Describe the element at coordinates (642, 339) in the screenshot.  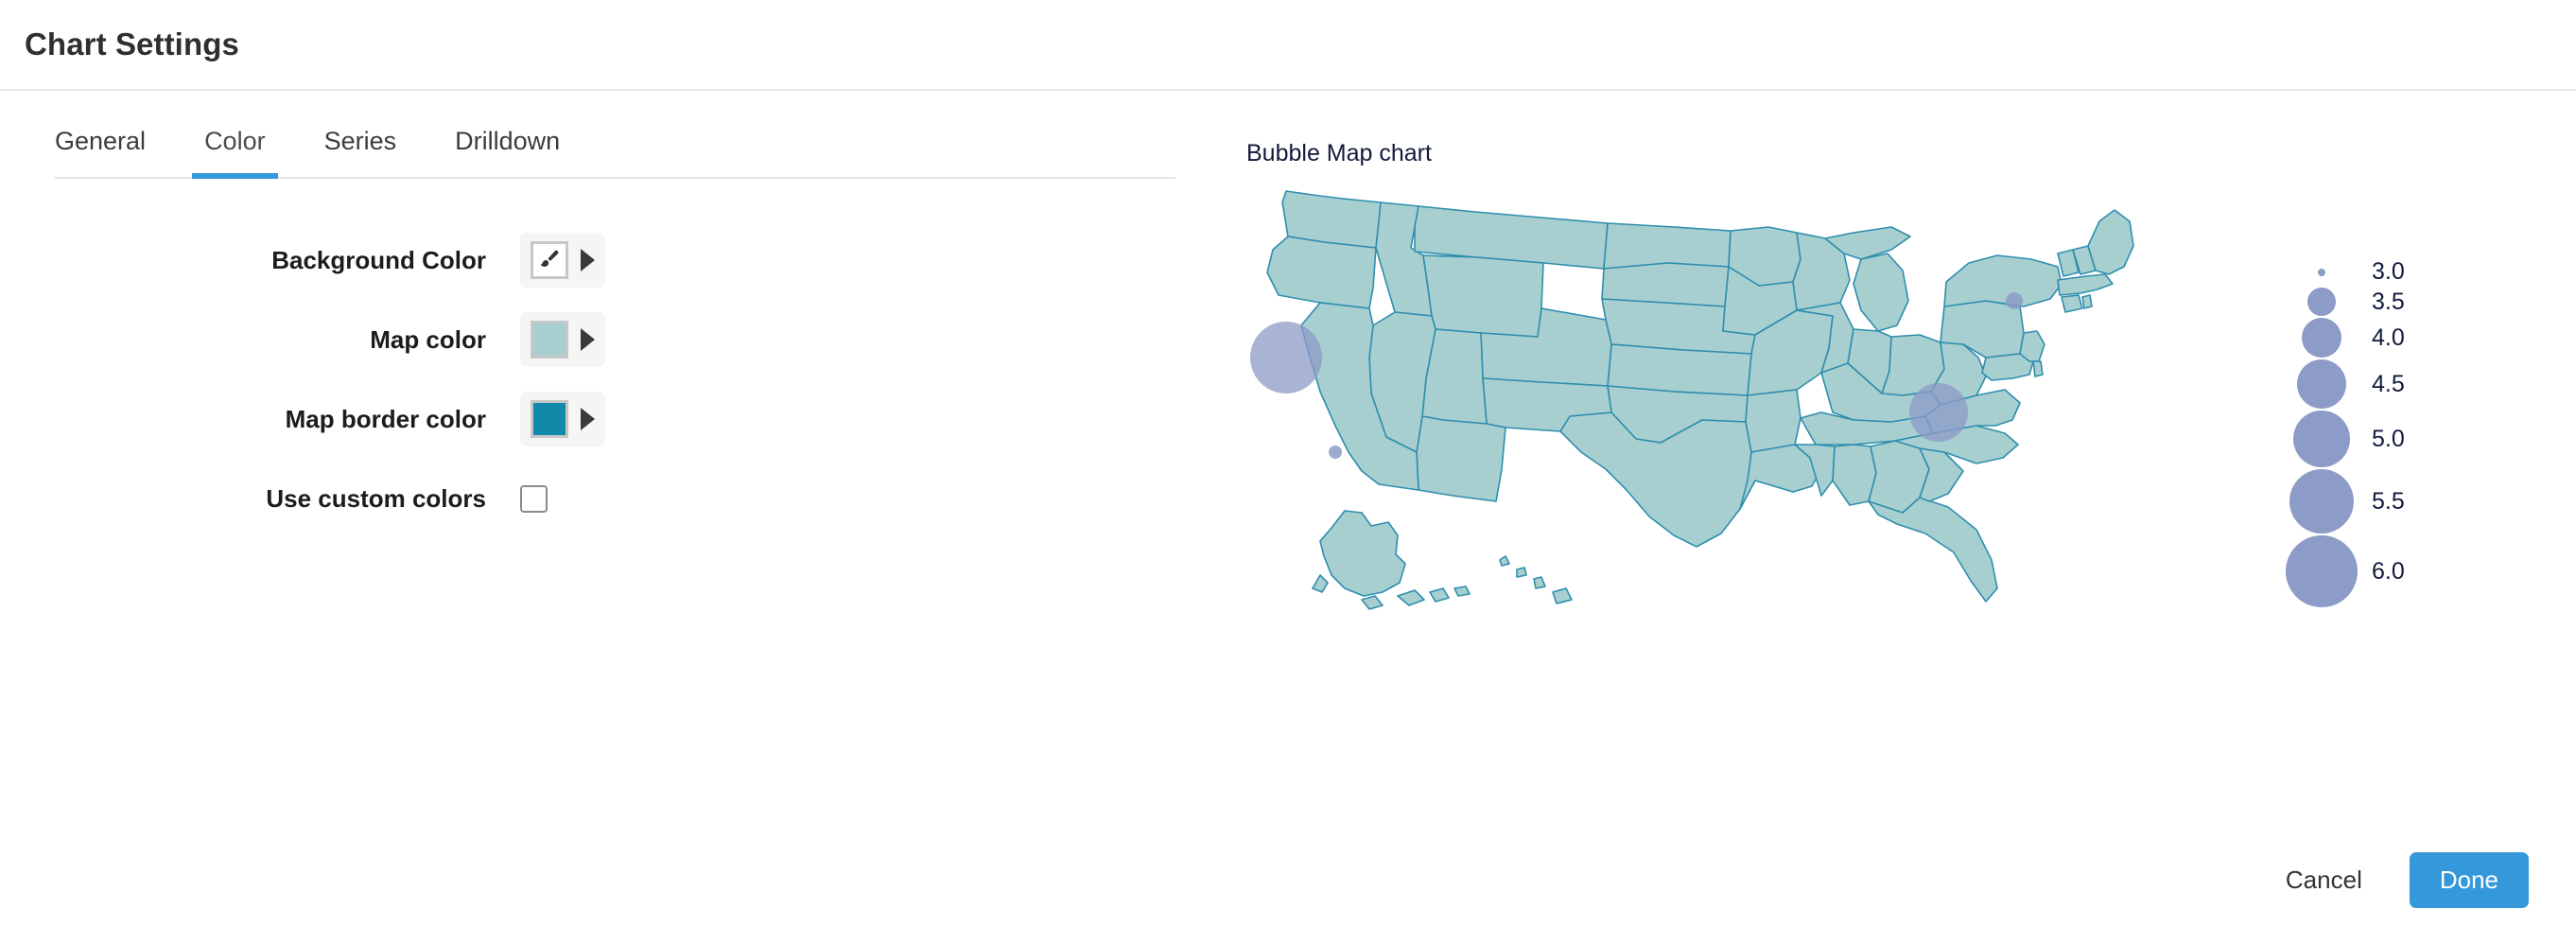
I see `form-row-map-color: Map color` at that location.